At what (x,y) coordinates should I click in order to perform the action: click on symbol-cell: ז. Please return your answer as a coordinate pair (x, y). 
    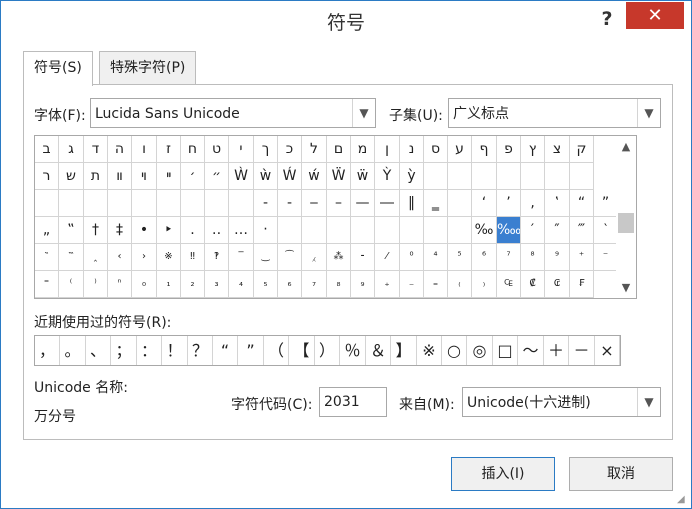
    Looking at the image, I should click on (169, 149).